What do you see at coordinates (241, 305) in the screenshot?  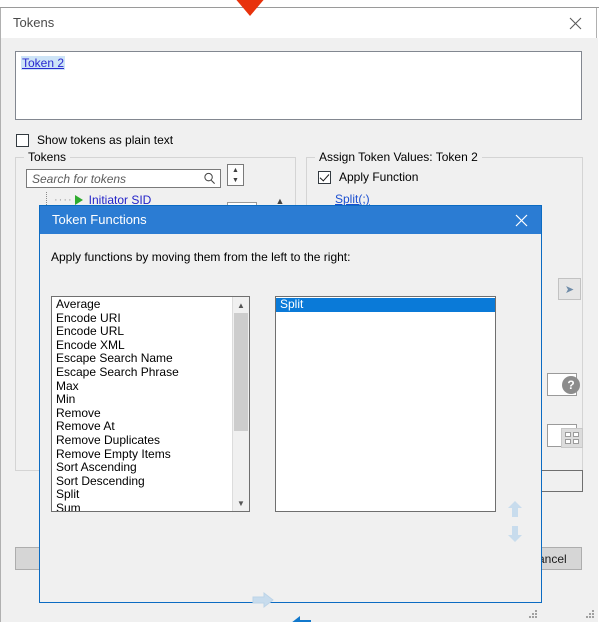 I see `scroll-up-icon: ▲` at bounding box center [241, 305].